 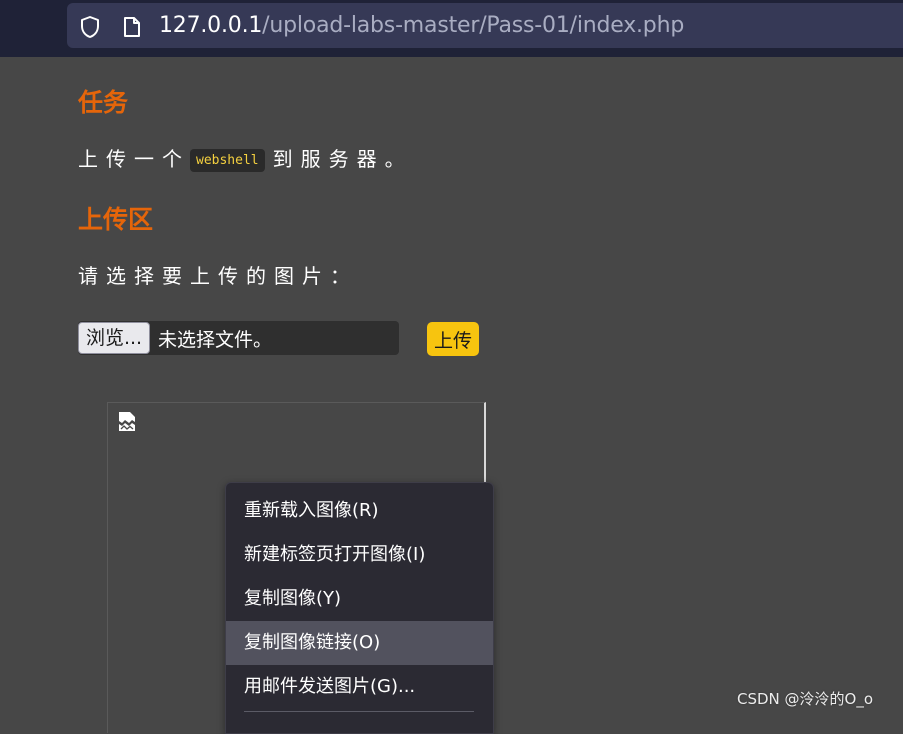 I want to click on task-text-after: 到服务器。, so click(x=342, y=159).